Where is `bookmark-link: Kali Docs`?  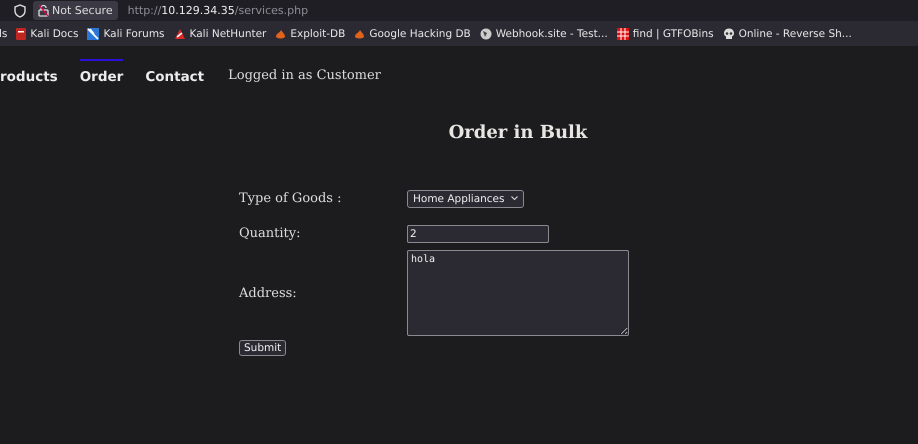 bookmark-link: Kali Docs is located at coordinates (47, 34).